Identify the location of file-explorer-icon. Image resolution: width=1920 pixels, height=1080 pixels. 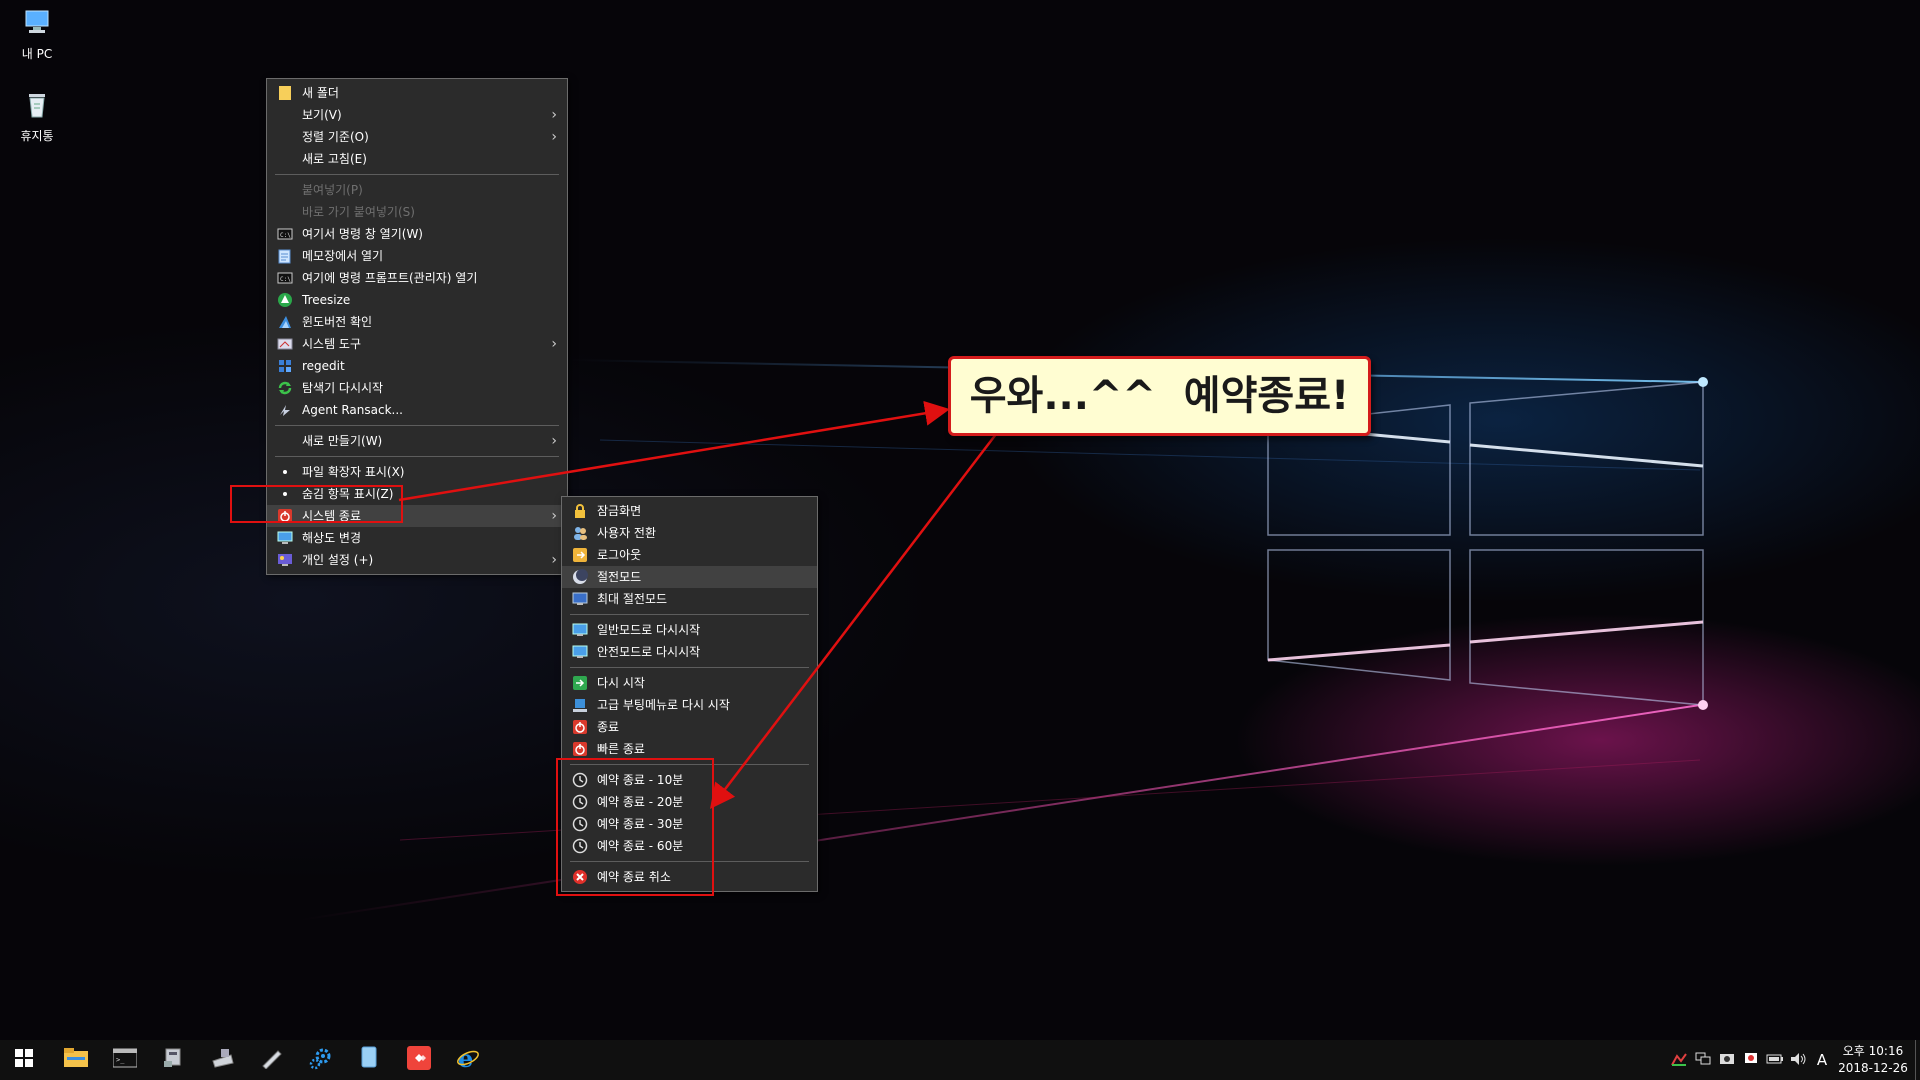
(76, 1060).